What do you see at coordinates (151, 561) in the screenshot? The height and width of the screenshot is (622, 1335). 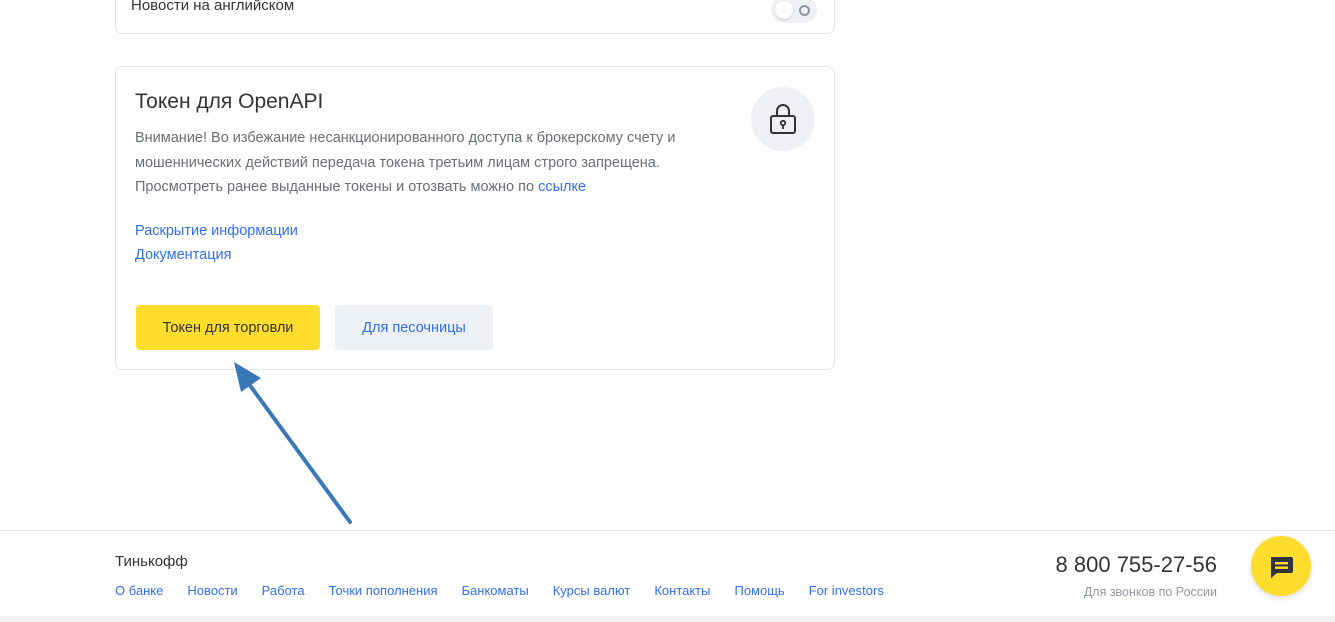 I see `footer-brand: Тинькофф` at bounding box center [151, 561].